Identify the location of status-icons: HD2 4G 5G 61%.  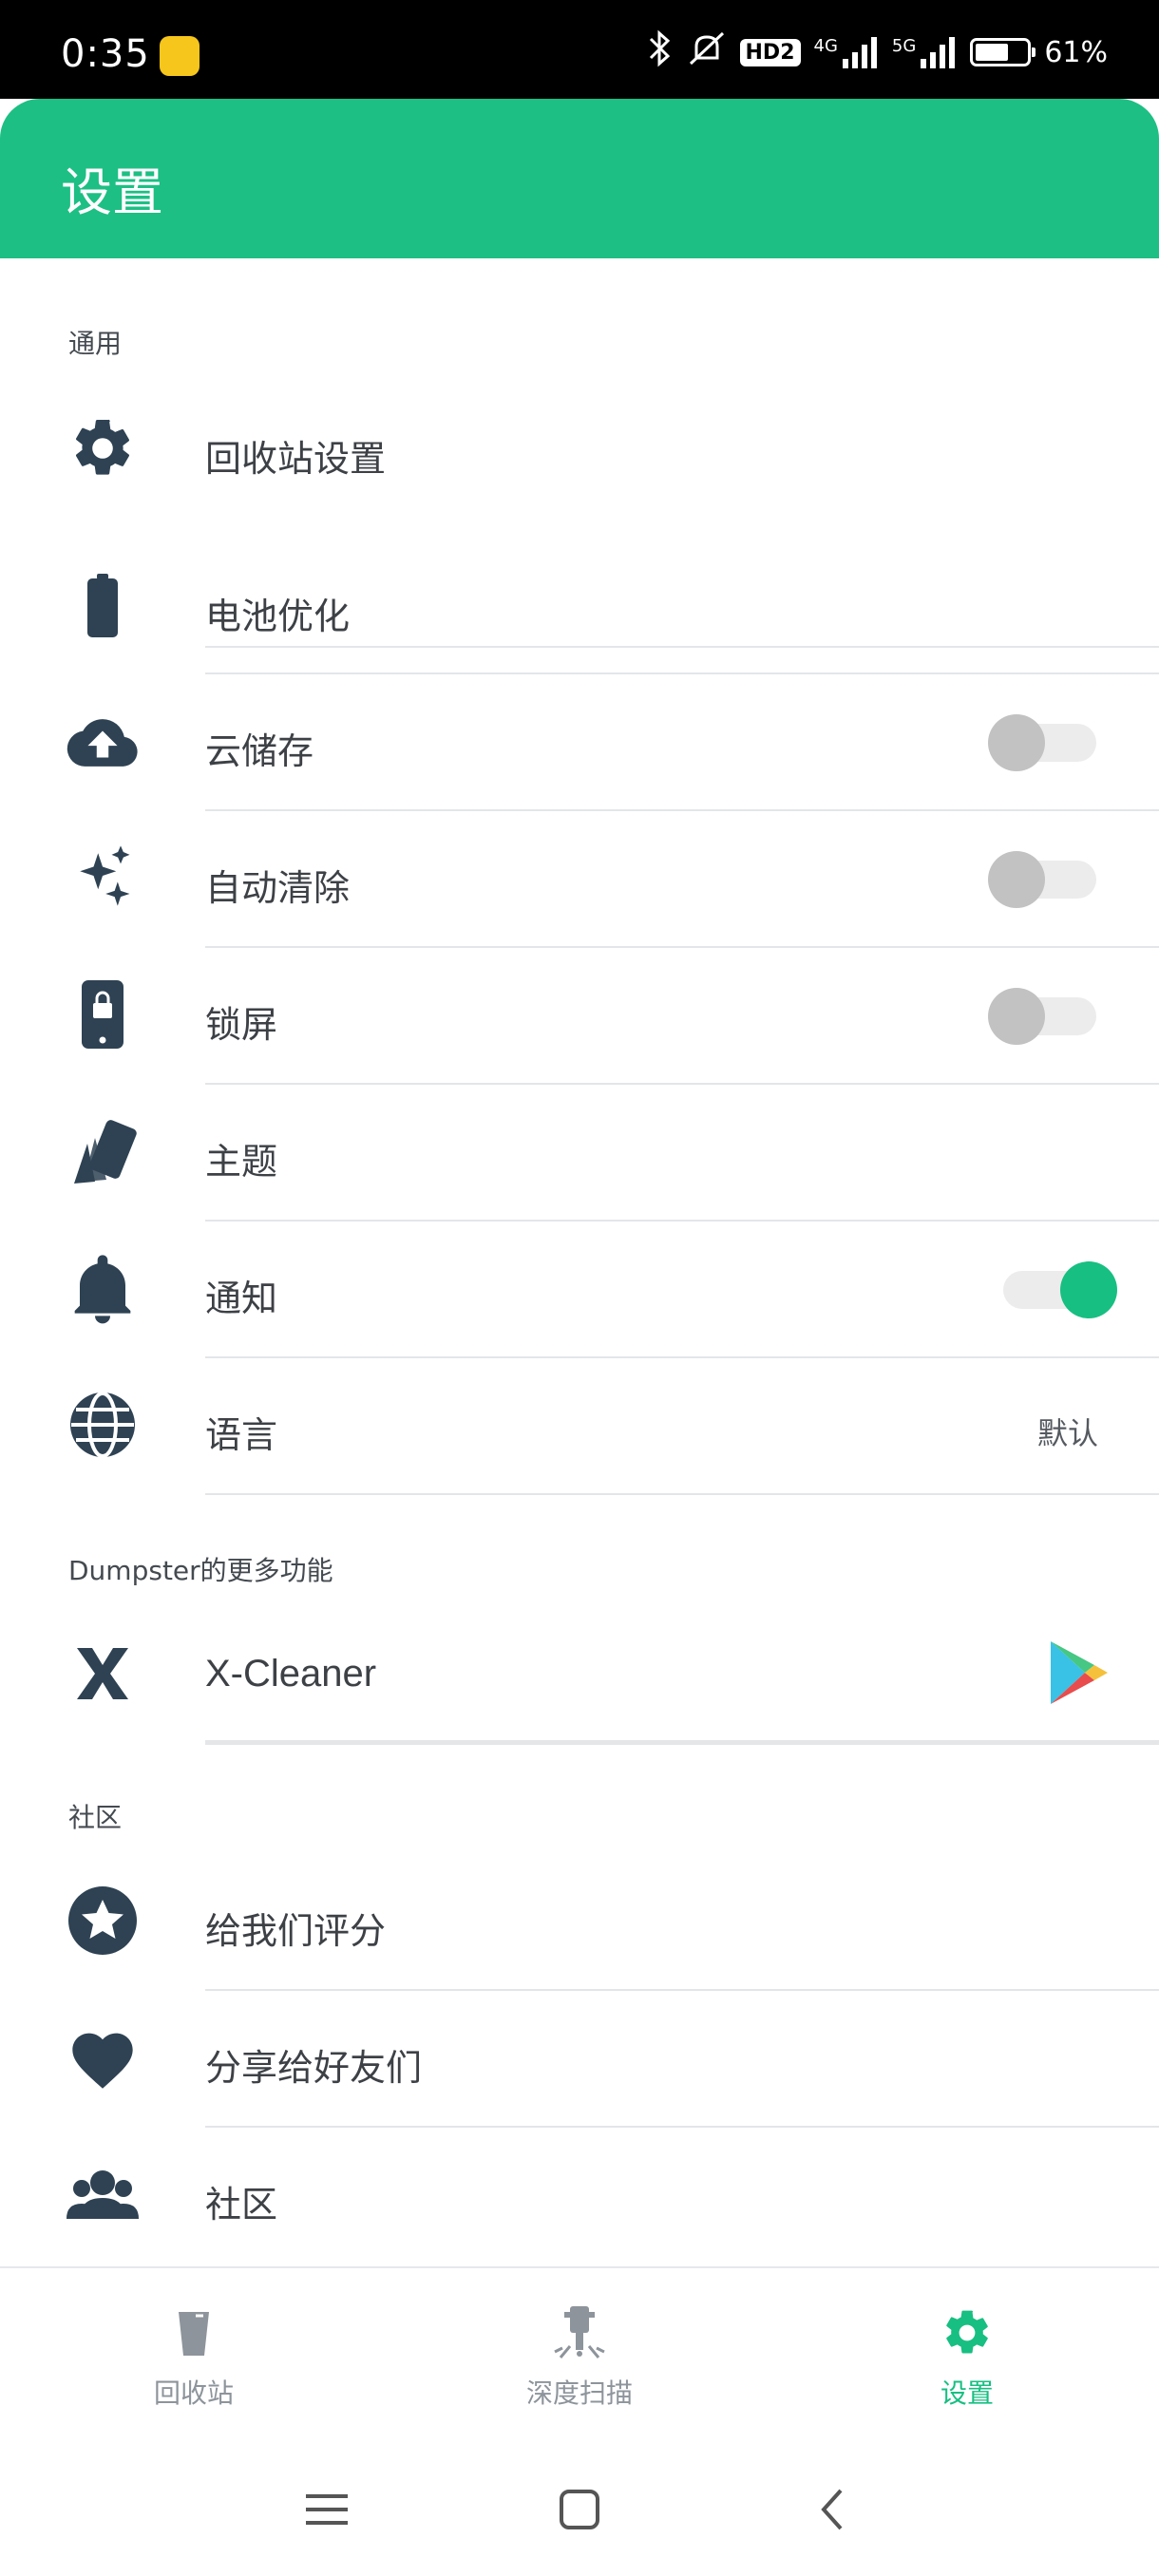
(876, 52).